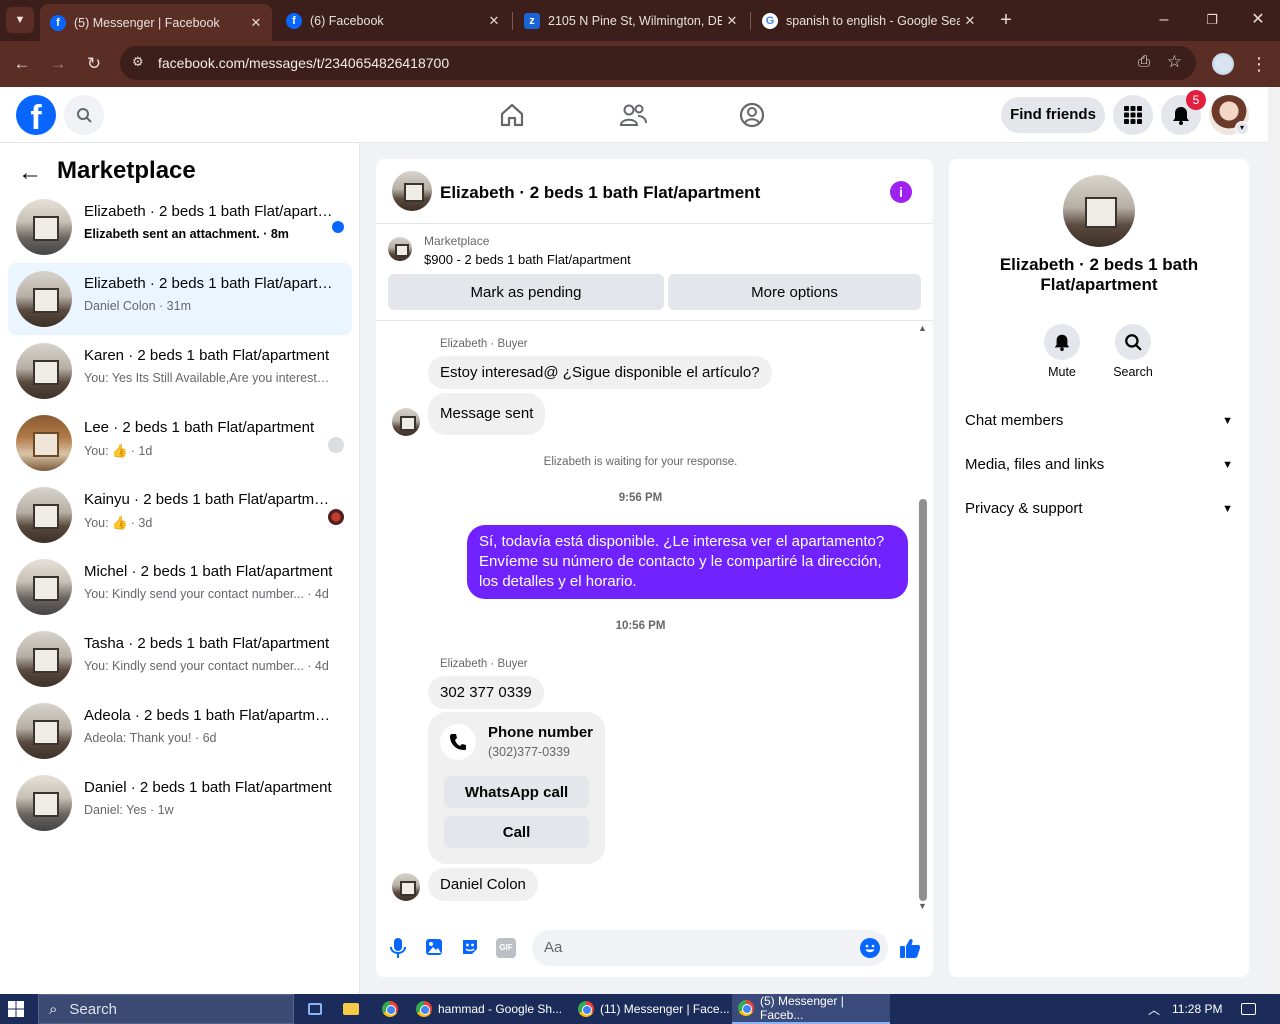  What do you see at coordinates (209, 499) in the screenshot?
I see `conversation-title: Kainyu · 2 beds 1 bath Flat/apartment` at bounding box center [209, 499].